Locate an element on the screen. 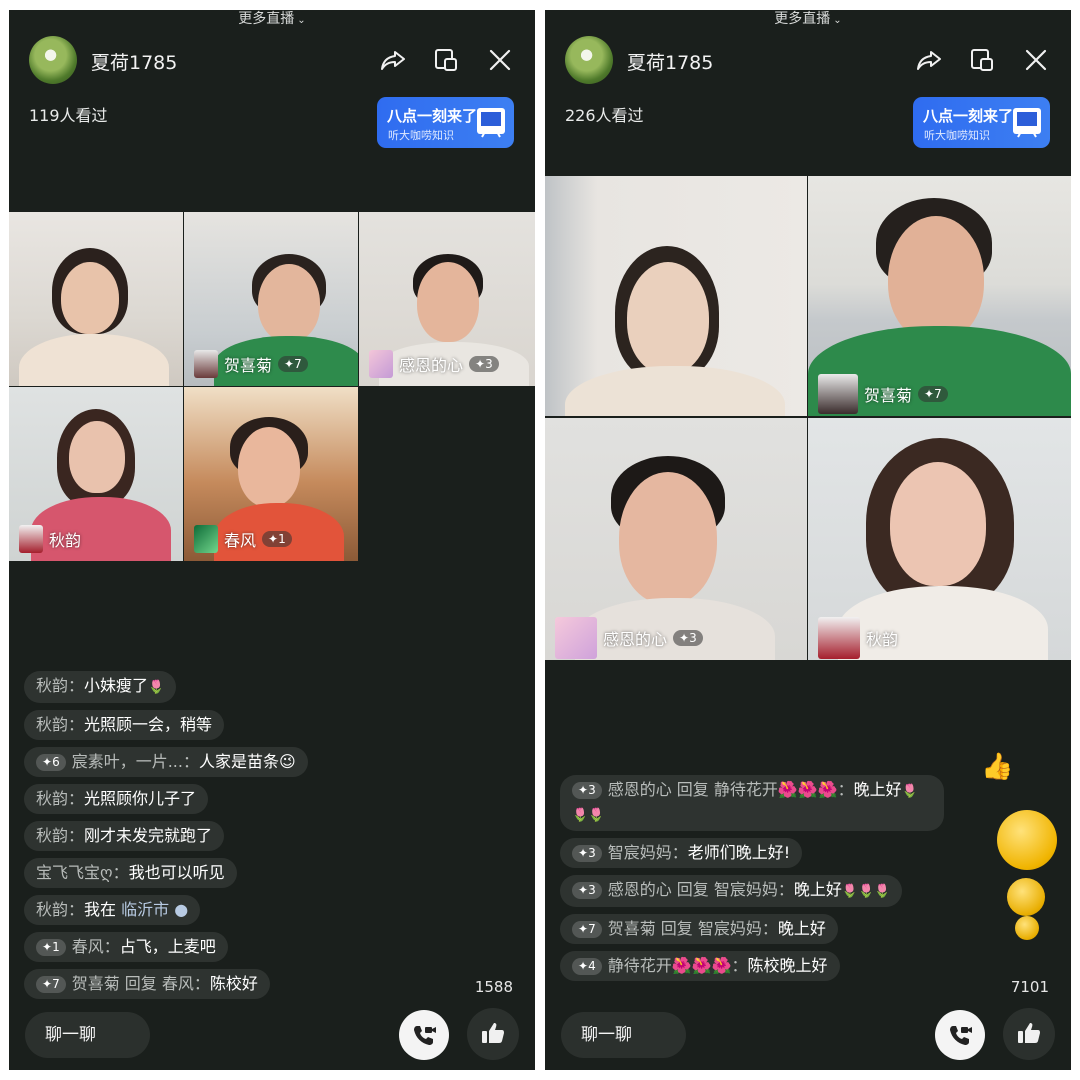 Image resolution: width=1080 pixels, height=1080 pixels. like-count: 7101 is located at coordinates (1029, 987).